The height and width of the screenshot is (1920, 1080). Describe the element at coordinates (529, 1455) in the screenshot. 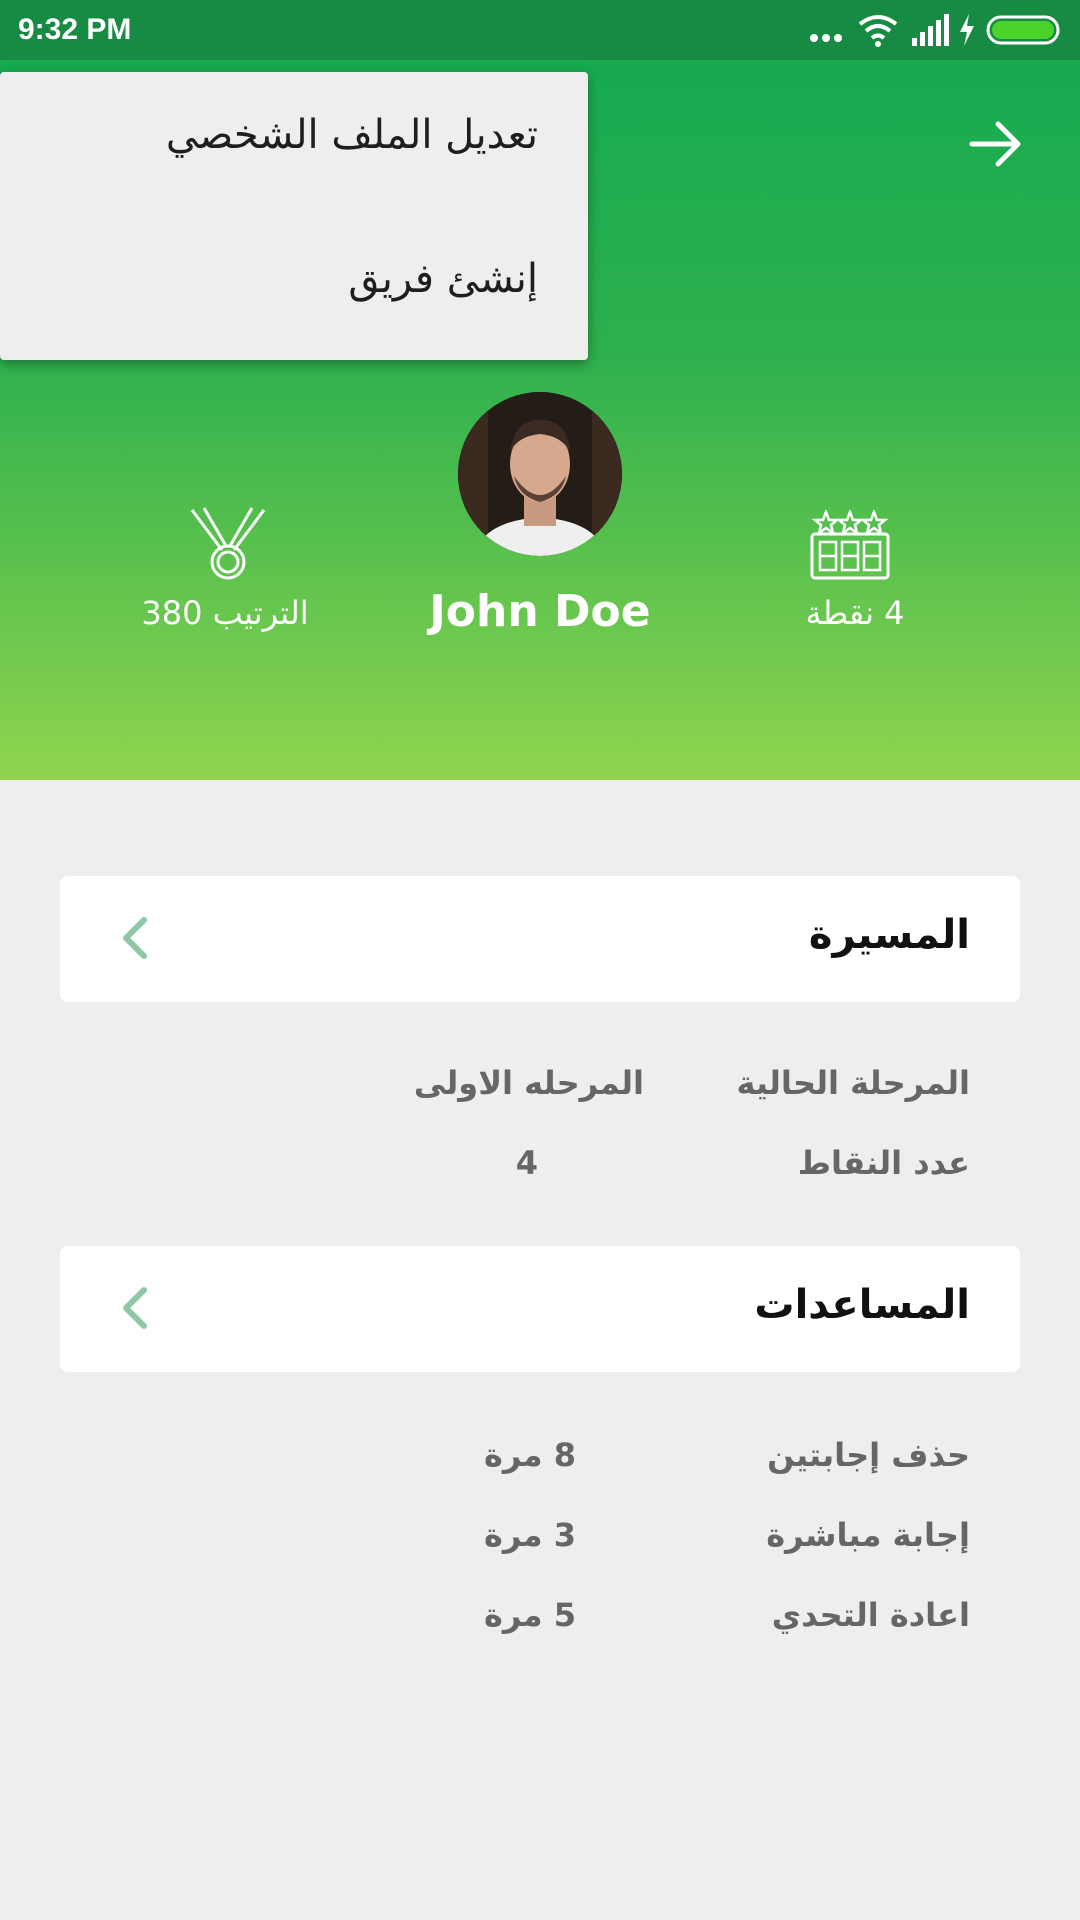

I see `helps-row-value: 8 مرة` at that location.